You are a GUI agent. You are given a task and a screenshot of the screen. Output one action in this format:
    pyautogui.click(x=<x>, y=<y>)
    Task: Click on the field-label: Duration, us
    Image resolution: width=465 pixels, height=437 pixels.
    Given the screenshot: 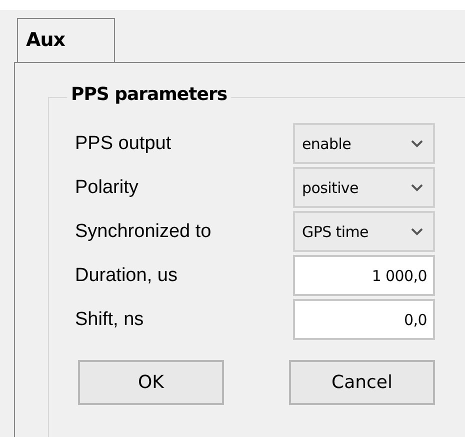 What is the action you would take?
    pyautogui.click(x=126, y=275)
    